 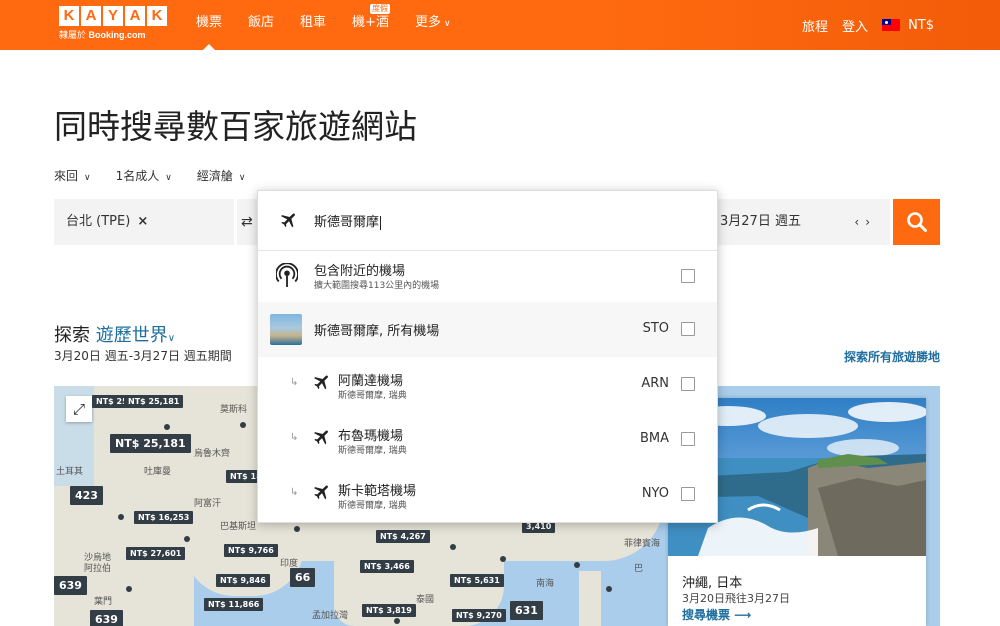 What do you see at coordinates (209, 22) in the screenshot?
I see `nav-label: 機票` at bounding box center [209, 22].